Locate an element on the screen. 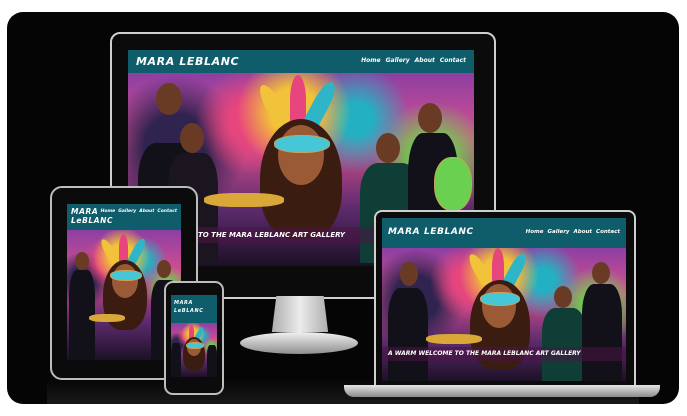 The width and height of the screenshot is (687, 416). carnival-mask is located at coordinates (453, 184).